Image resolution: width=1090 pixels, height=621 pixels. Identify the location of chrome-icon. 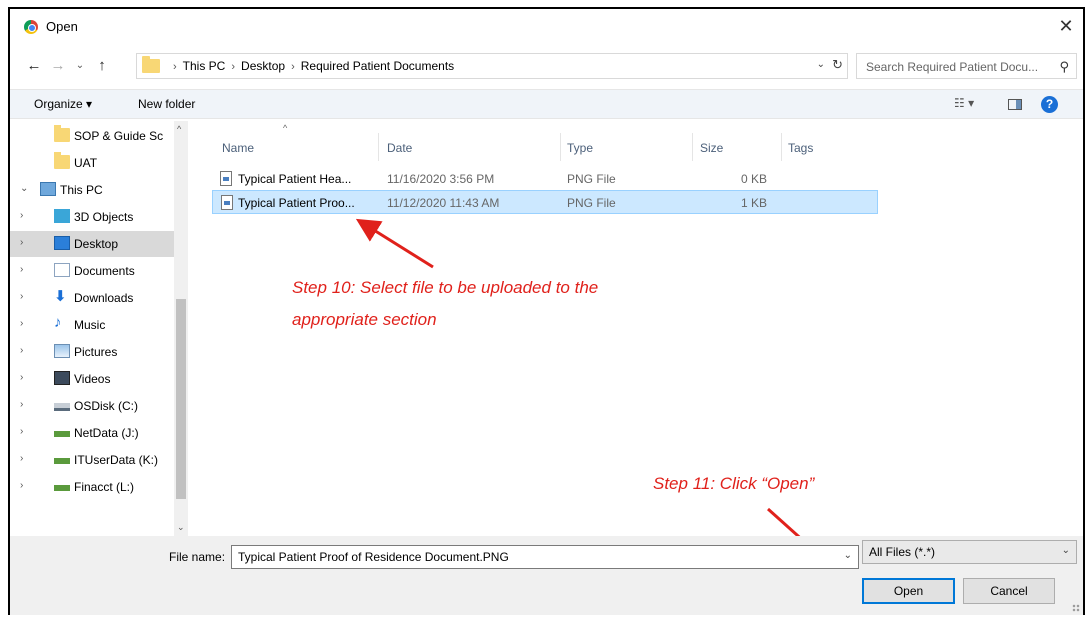
(31, 27).